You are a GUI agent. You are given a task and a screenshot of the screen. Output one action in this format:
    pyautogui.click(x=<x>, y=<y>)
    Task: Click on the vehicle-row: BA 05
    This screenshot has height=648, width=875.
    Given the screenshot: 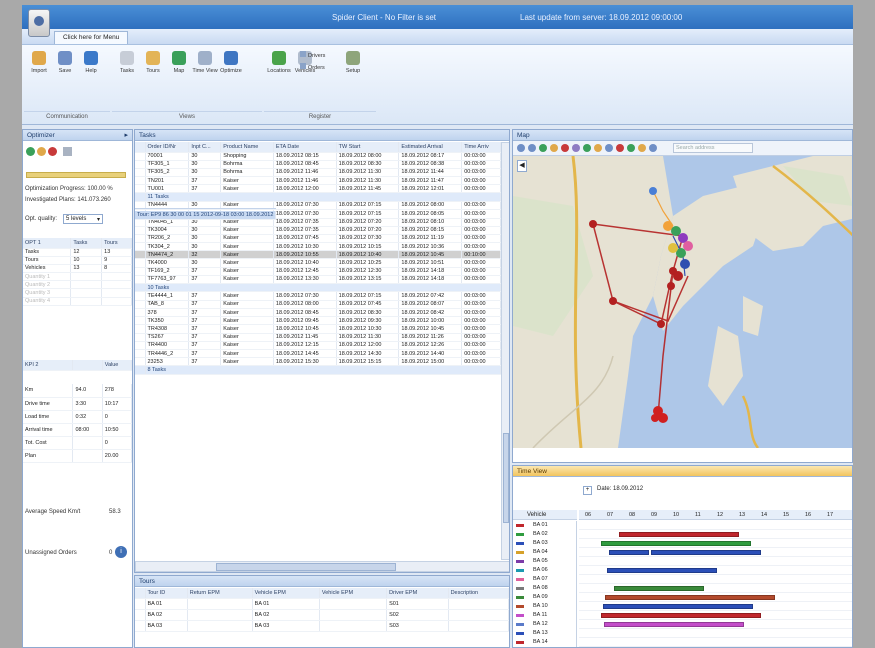 What is the action you would take?
    pyautogui.click(x=545, y=561)
    